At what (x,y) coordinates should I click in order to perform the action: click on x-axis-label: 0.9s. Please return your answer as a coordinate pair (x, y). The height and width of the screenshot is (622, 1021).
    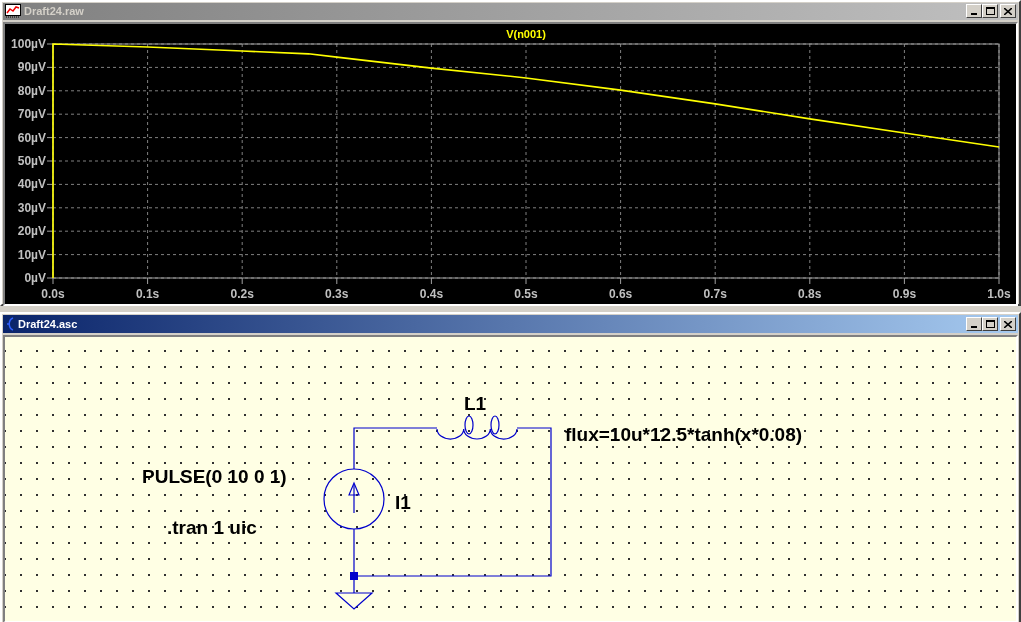
    Looking at the image, I should click on (904, 293).